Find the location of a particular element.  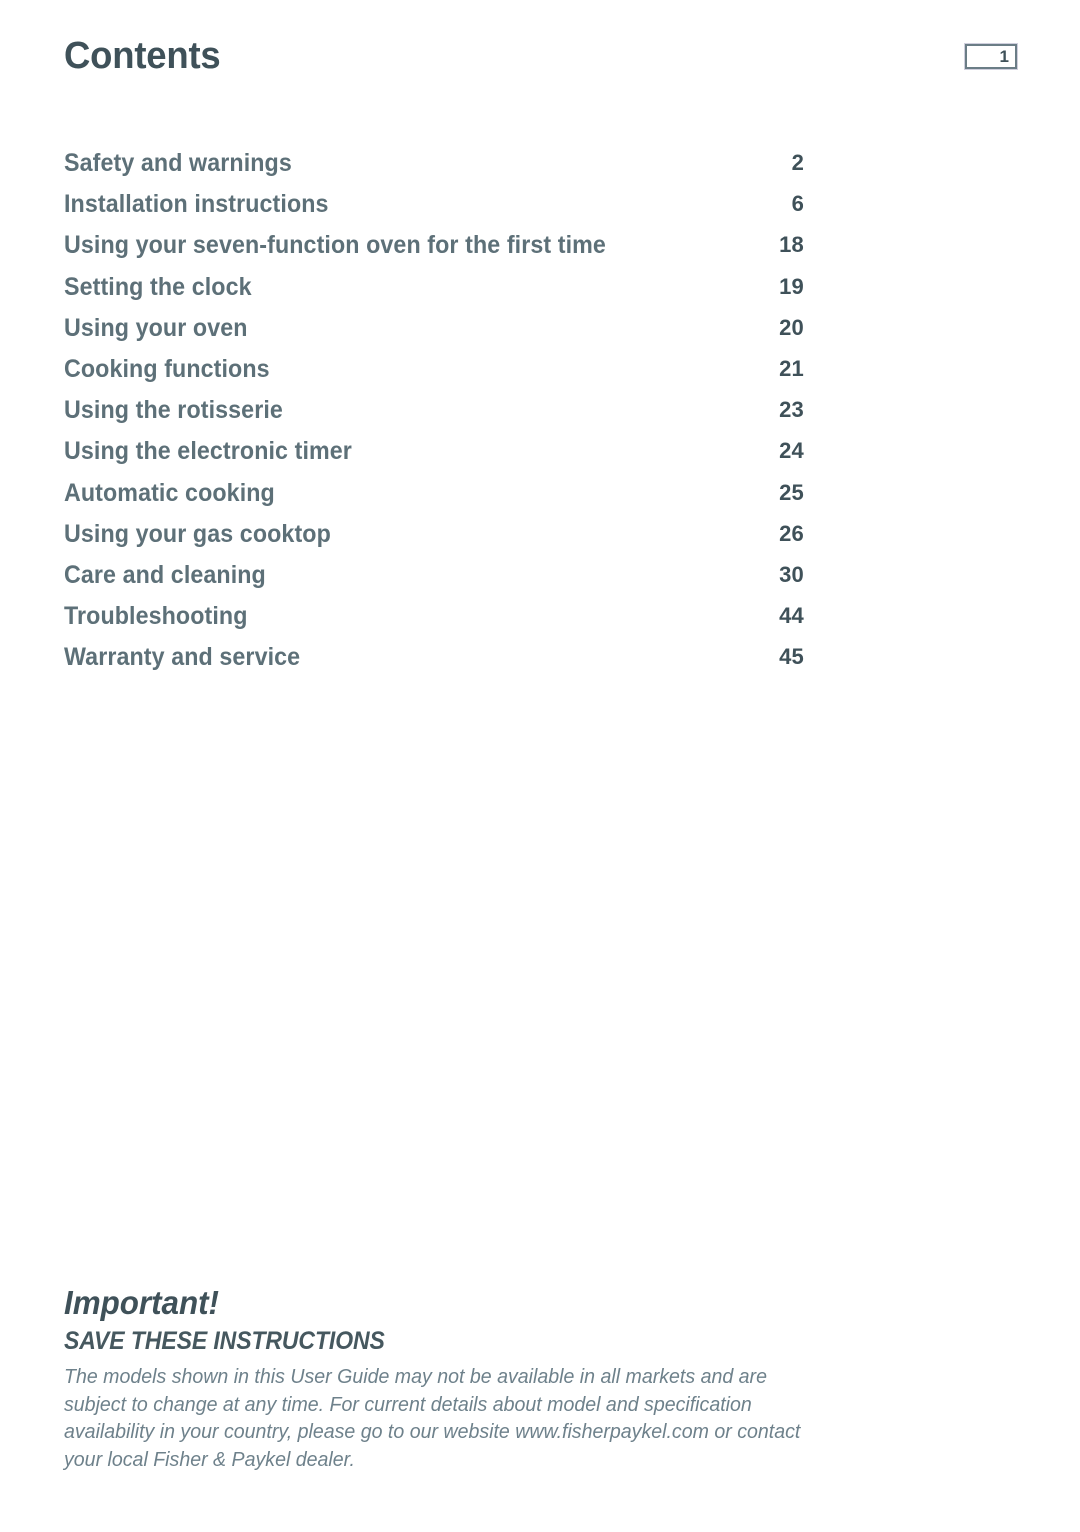

toc-entry: Cooking functions 21 is located at coordinates (434, 374).